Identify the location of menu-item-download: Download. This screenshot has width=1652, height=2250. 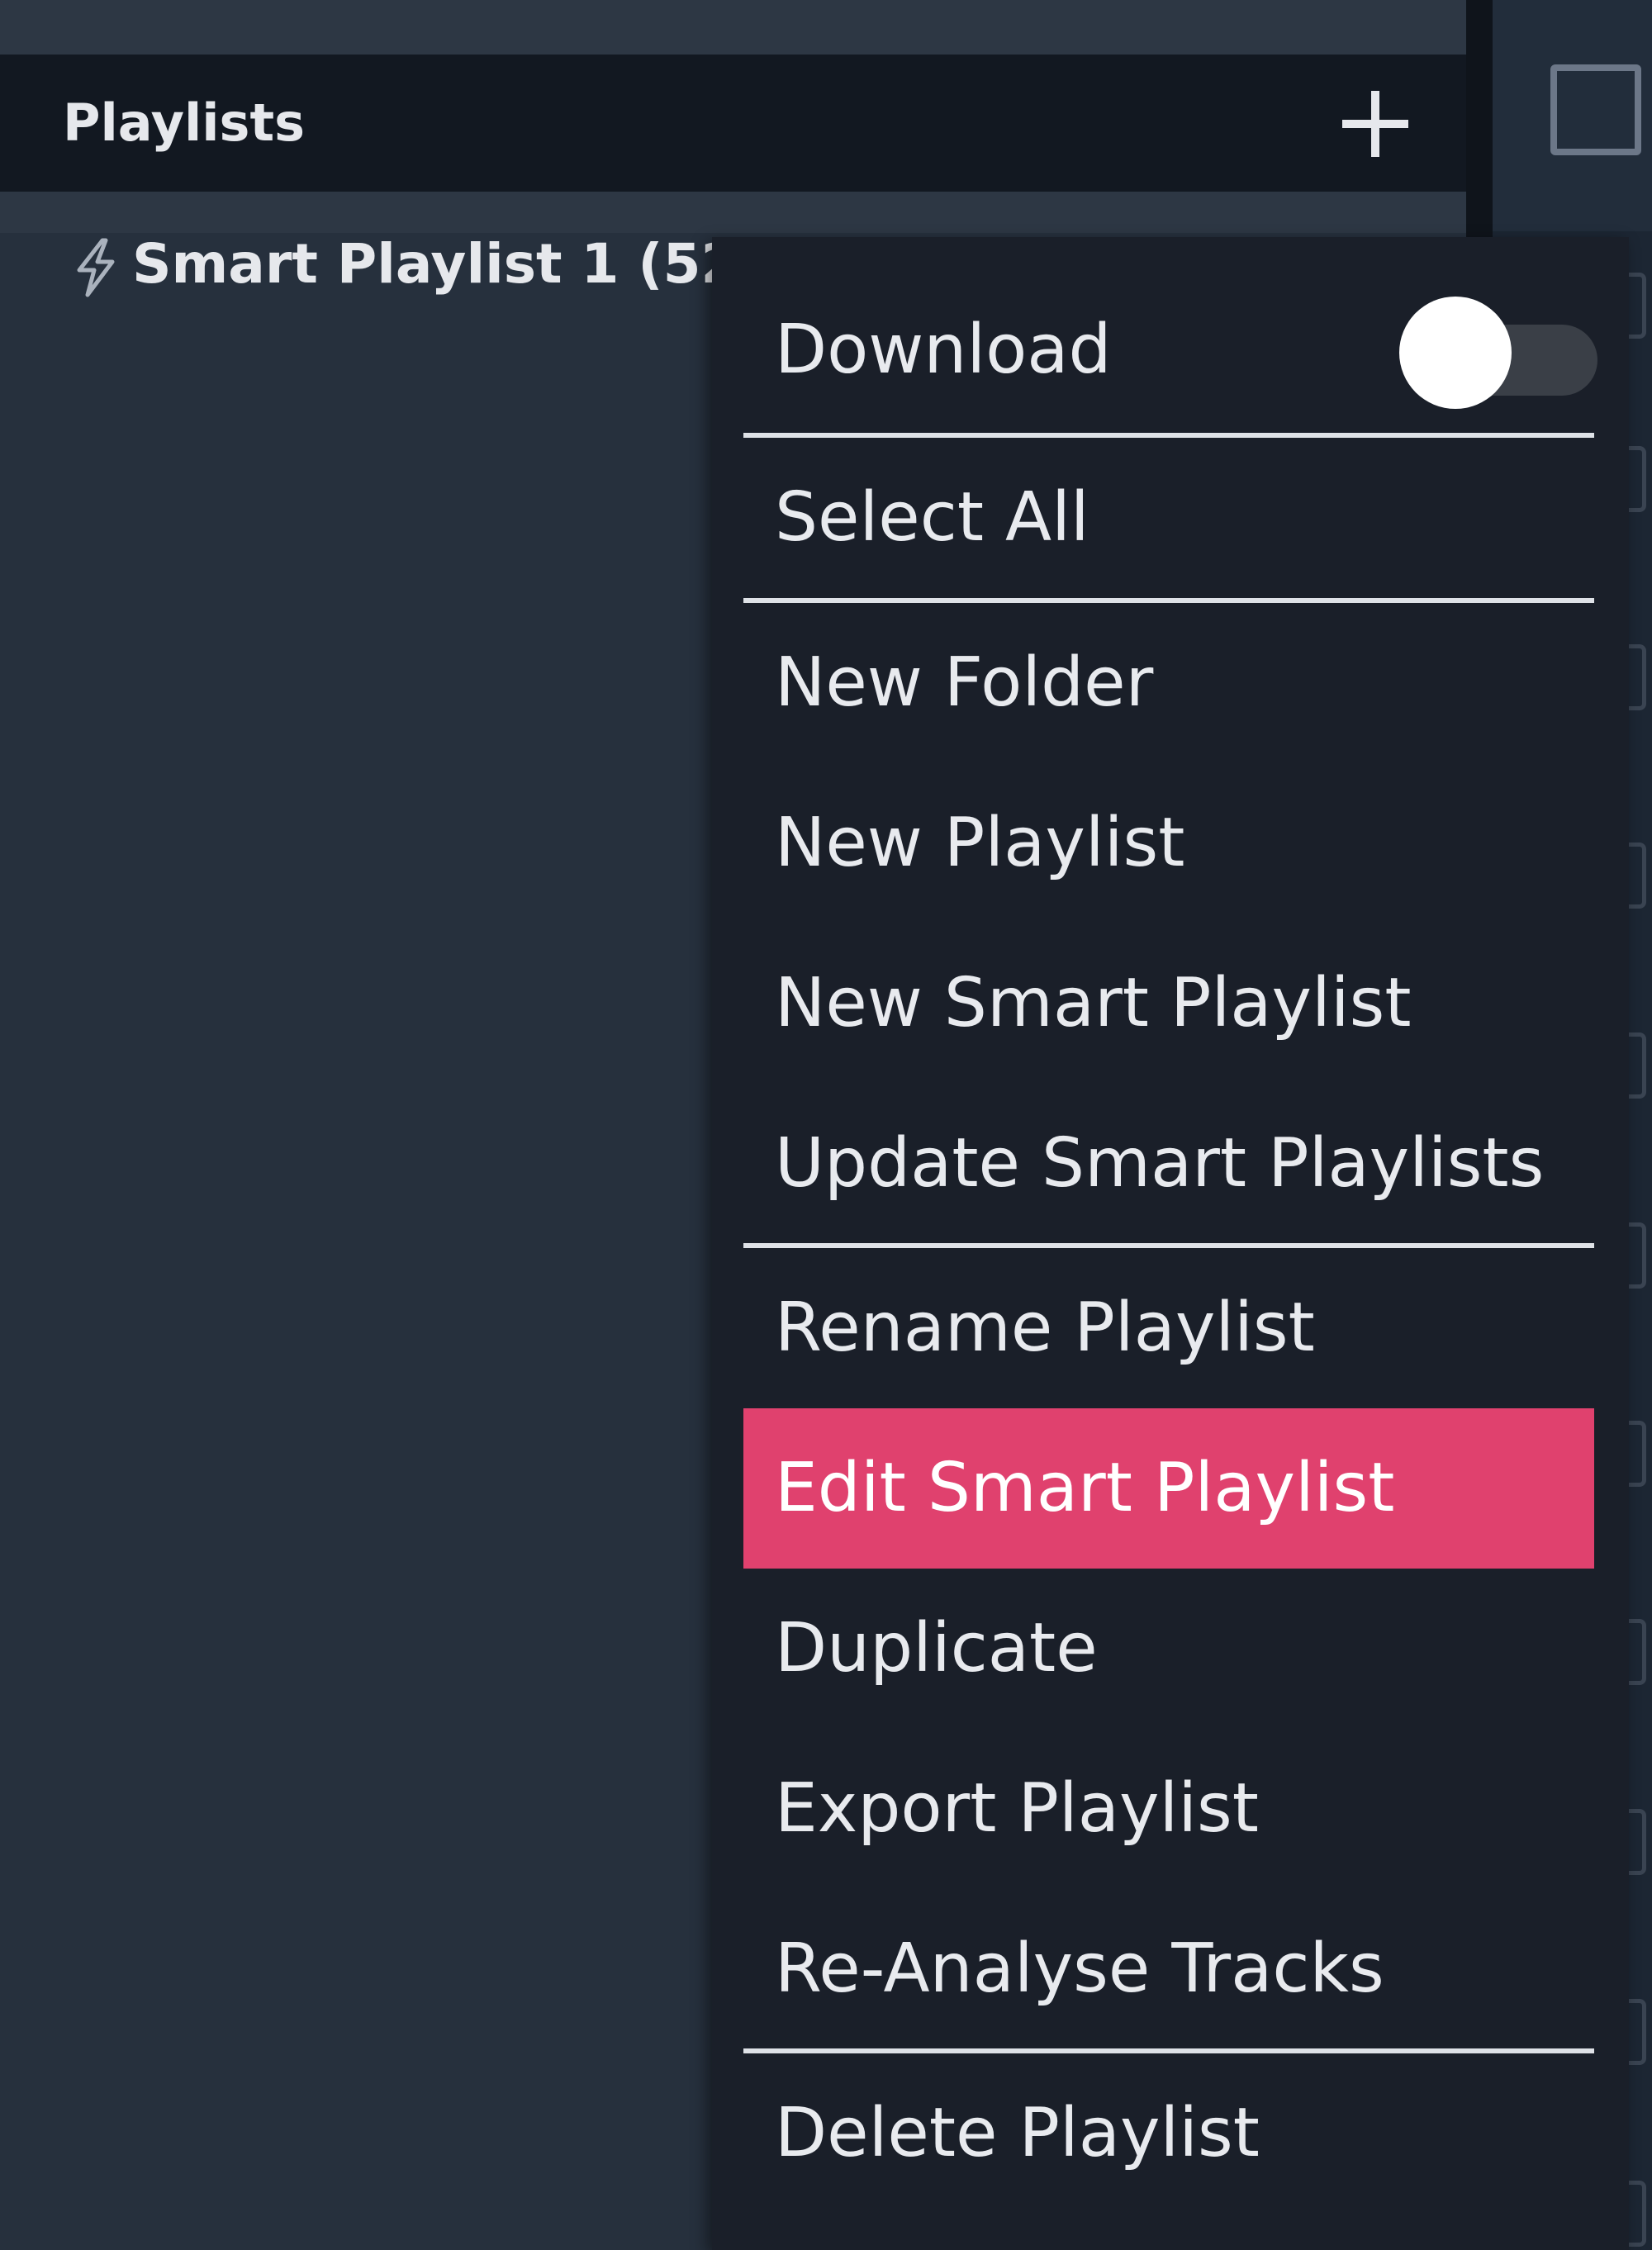
(1170, 350).